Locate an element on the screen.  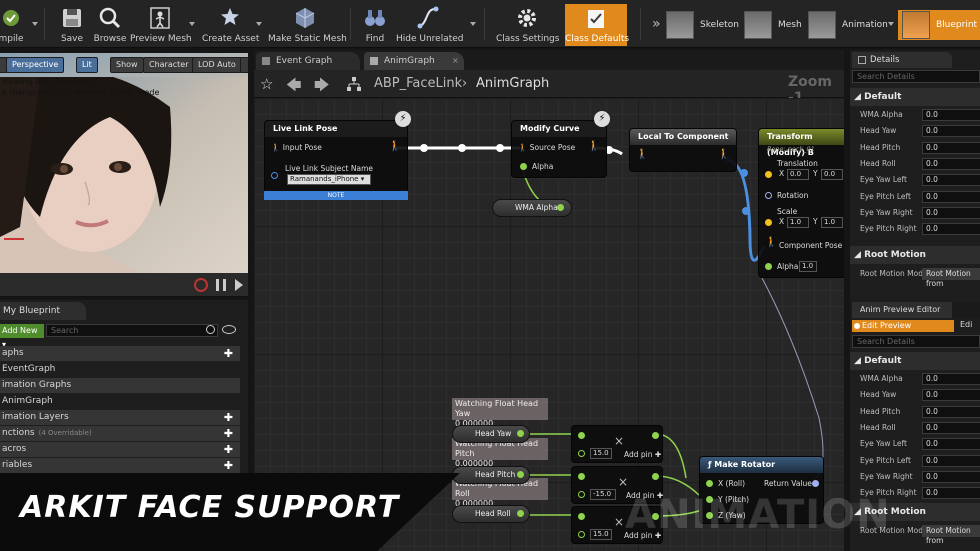
local-to-component-node: Local To Component 🚶 🚶 is located at coordinates (683, 150).